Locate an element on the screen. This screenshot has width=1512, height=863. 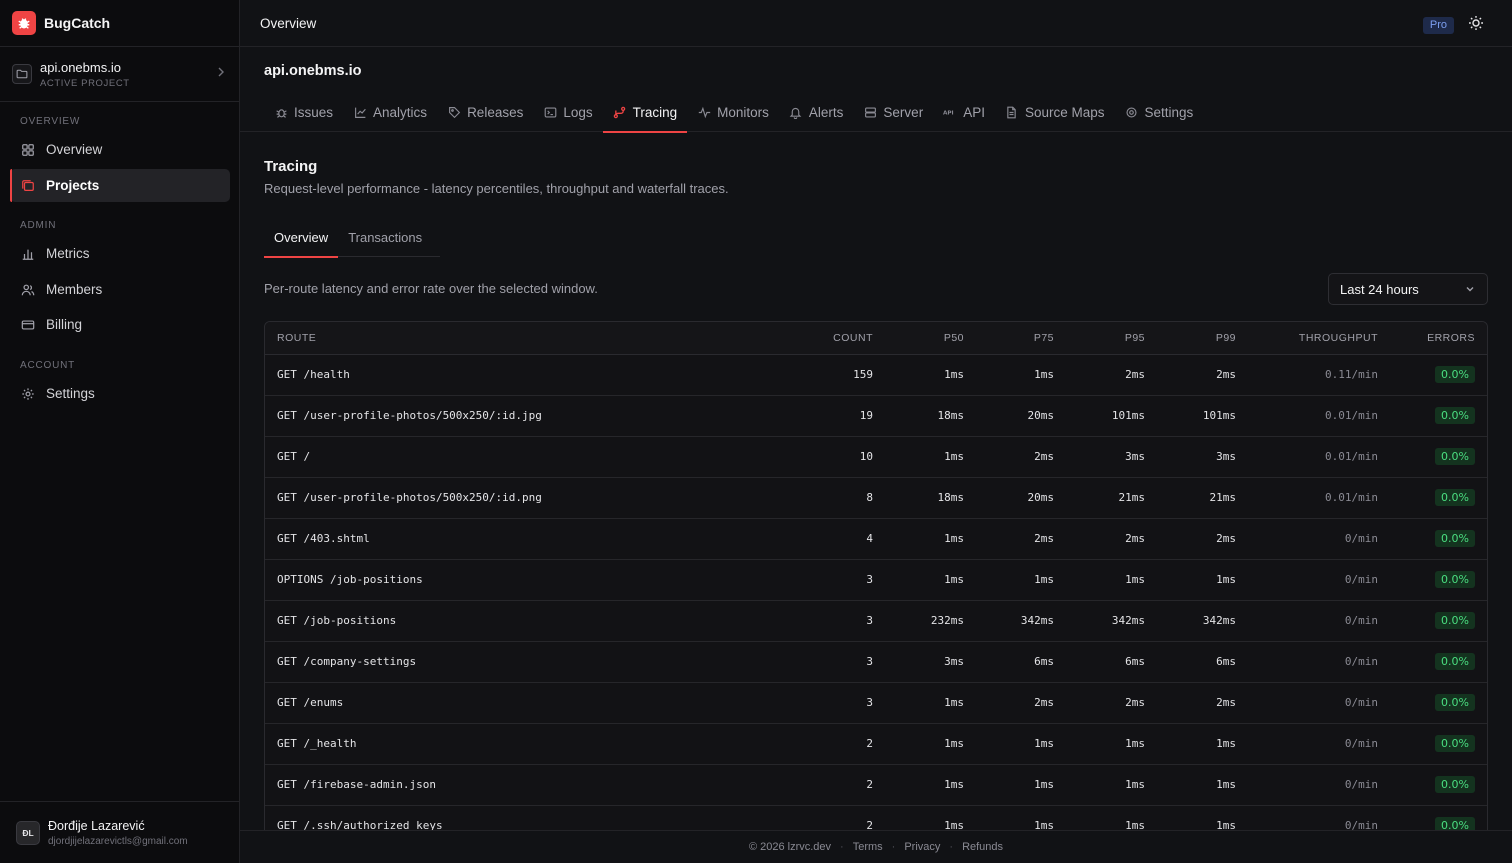
count-cell: 159 is located at coordinates (863, 374).